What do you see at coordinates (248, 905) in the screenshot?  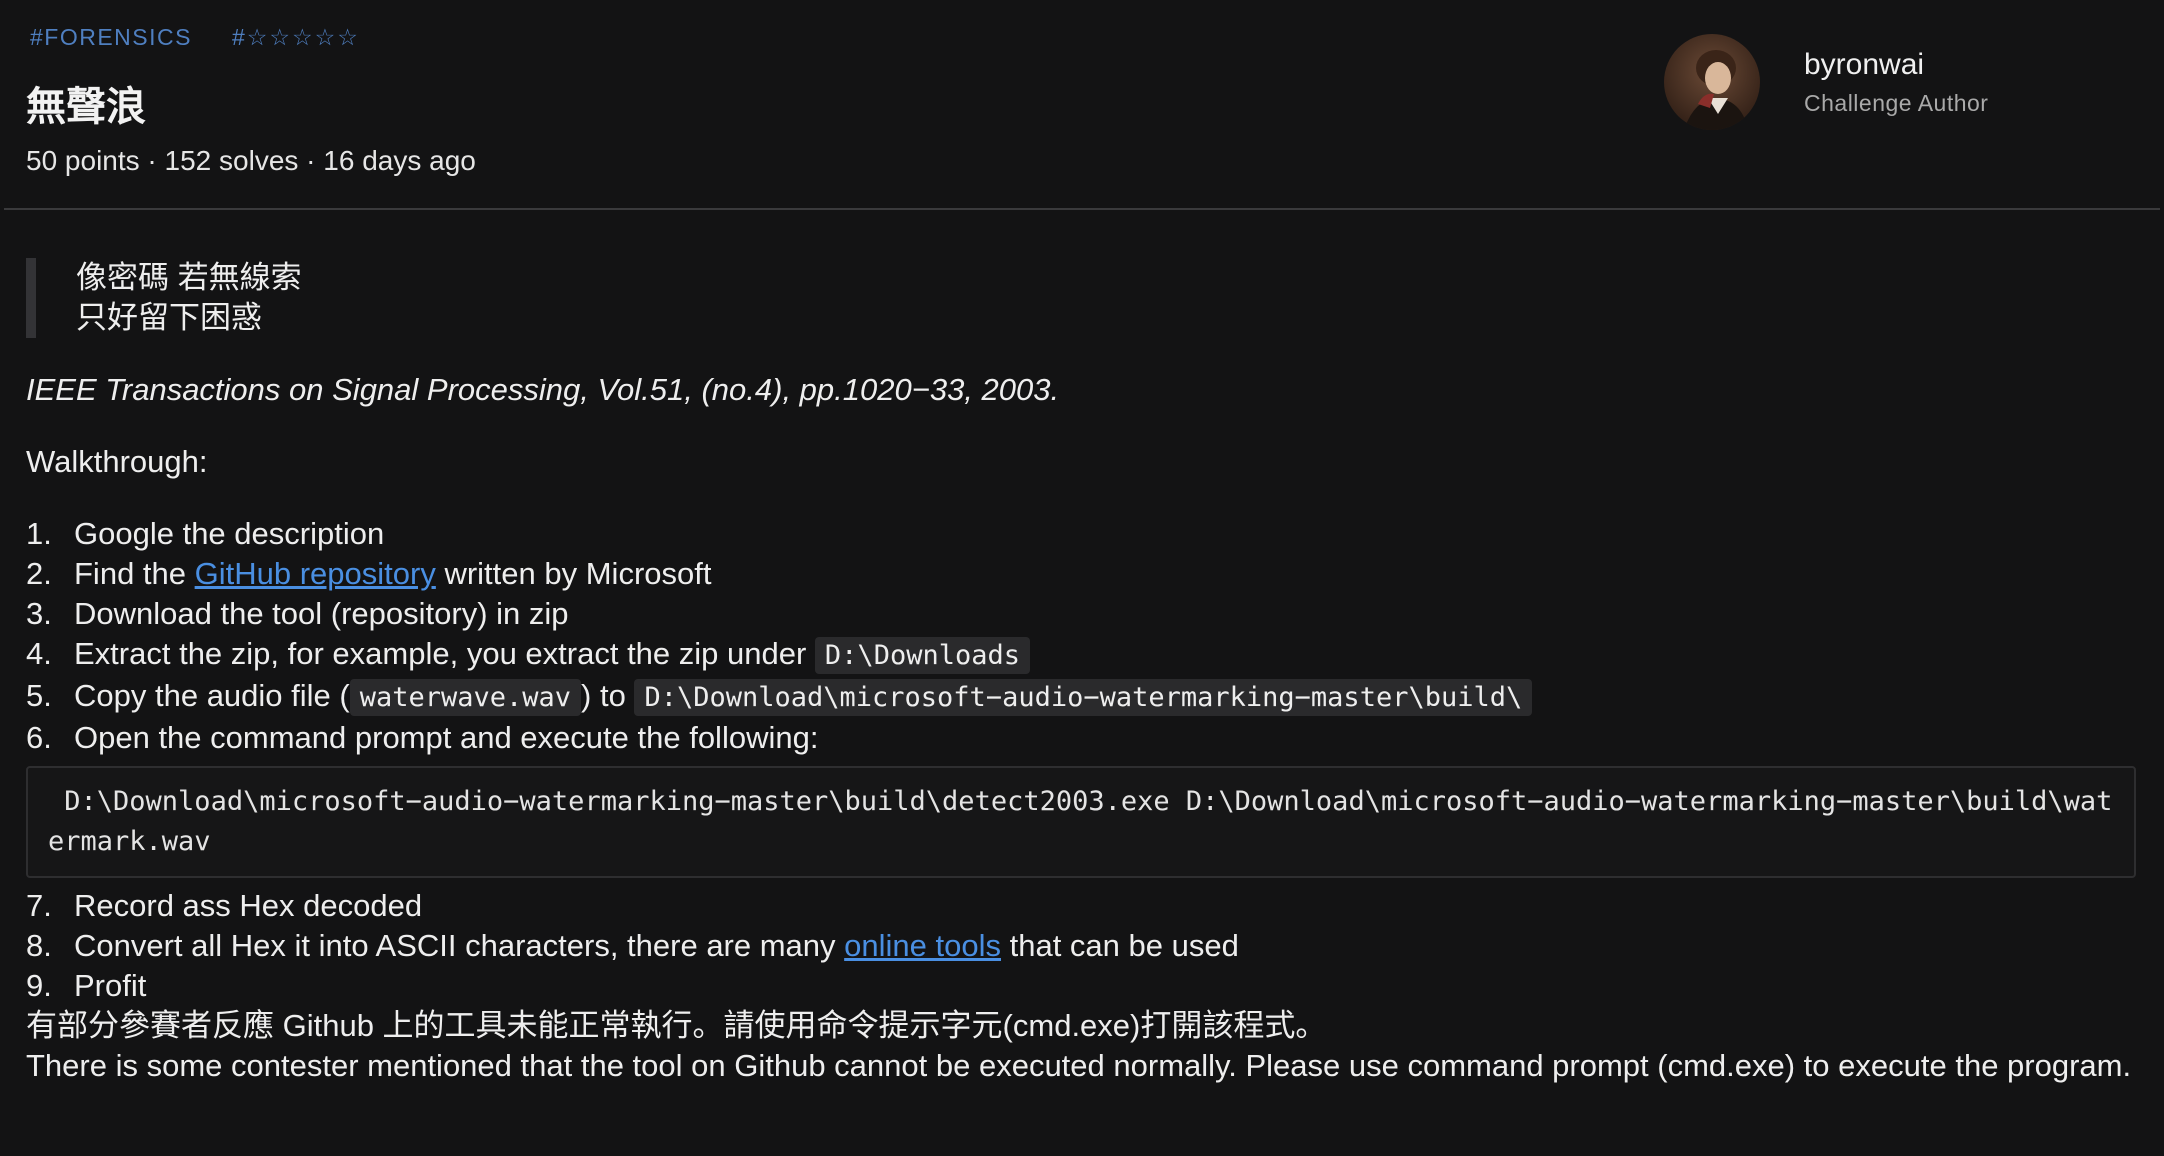 I see `step-text: Record ass Hex decoded` at bounding box center [248, 905].